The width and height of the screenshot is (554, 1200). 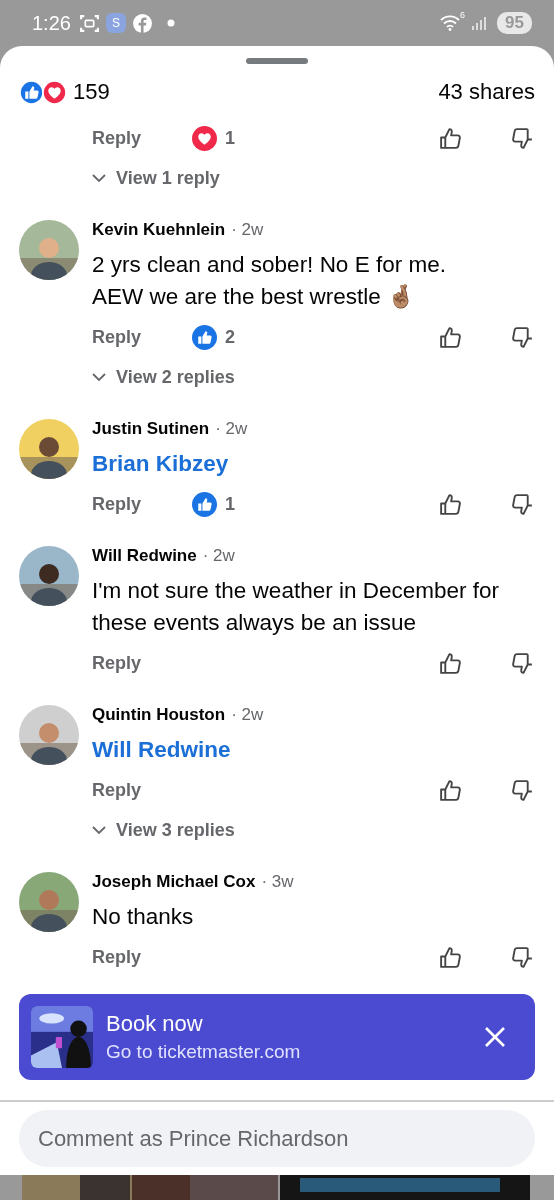 I want to click on view-replies-link: View 1 reply, so click(x=168, y=178).